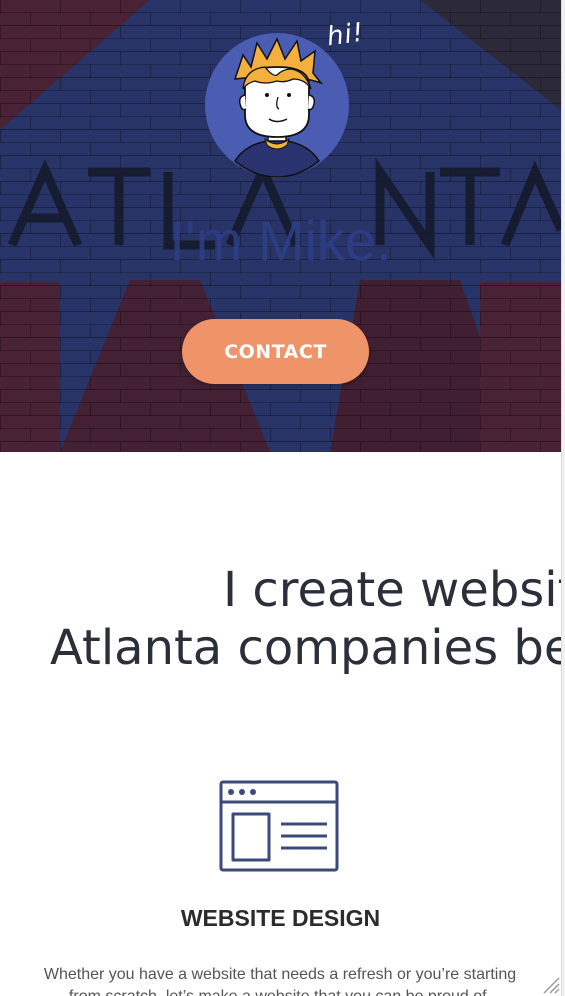 The height and width of the screenshot is (996, 565). What do you see at coordinates (279, 826) in the screenshot?
I see `website-layout-icon` at bounding box center [279, 826].